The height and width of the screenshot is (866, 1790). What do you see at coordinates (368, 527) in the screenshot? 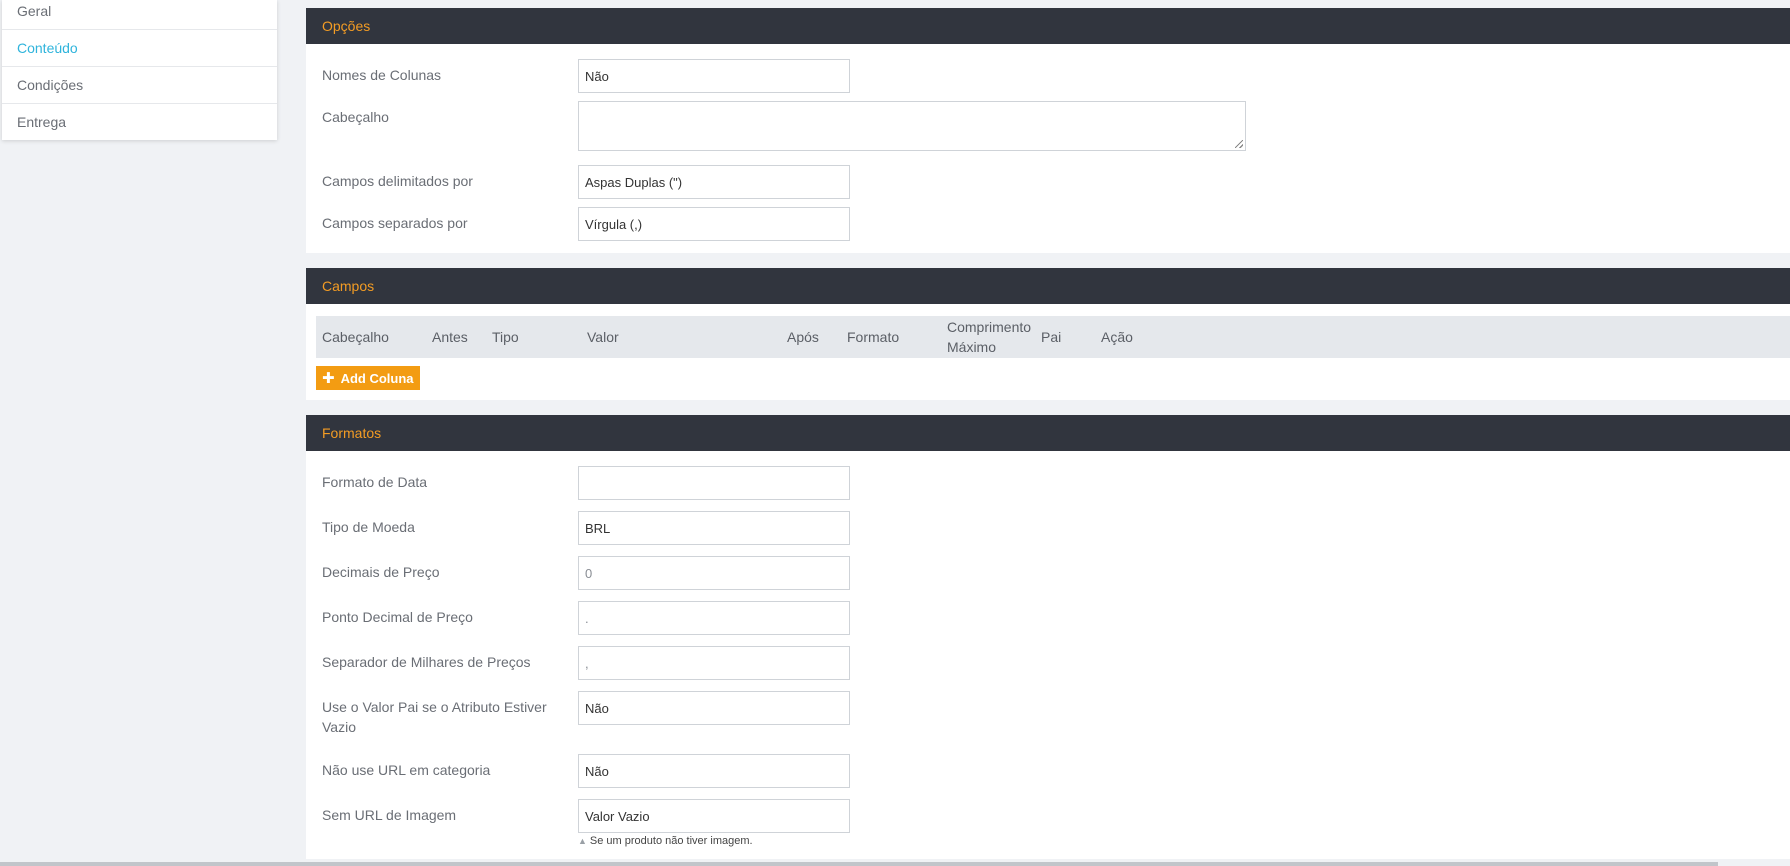
I see `tipo-moeda-label: Tipo de Moeda` at bounding box center [368, 527].